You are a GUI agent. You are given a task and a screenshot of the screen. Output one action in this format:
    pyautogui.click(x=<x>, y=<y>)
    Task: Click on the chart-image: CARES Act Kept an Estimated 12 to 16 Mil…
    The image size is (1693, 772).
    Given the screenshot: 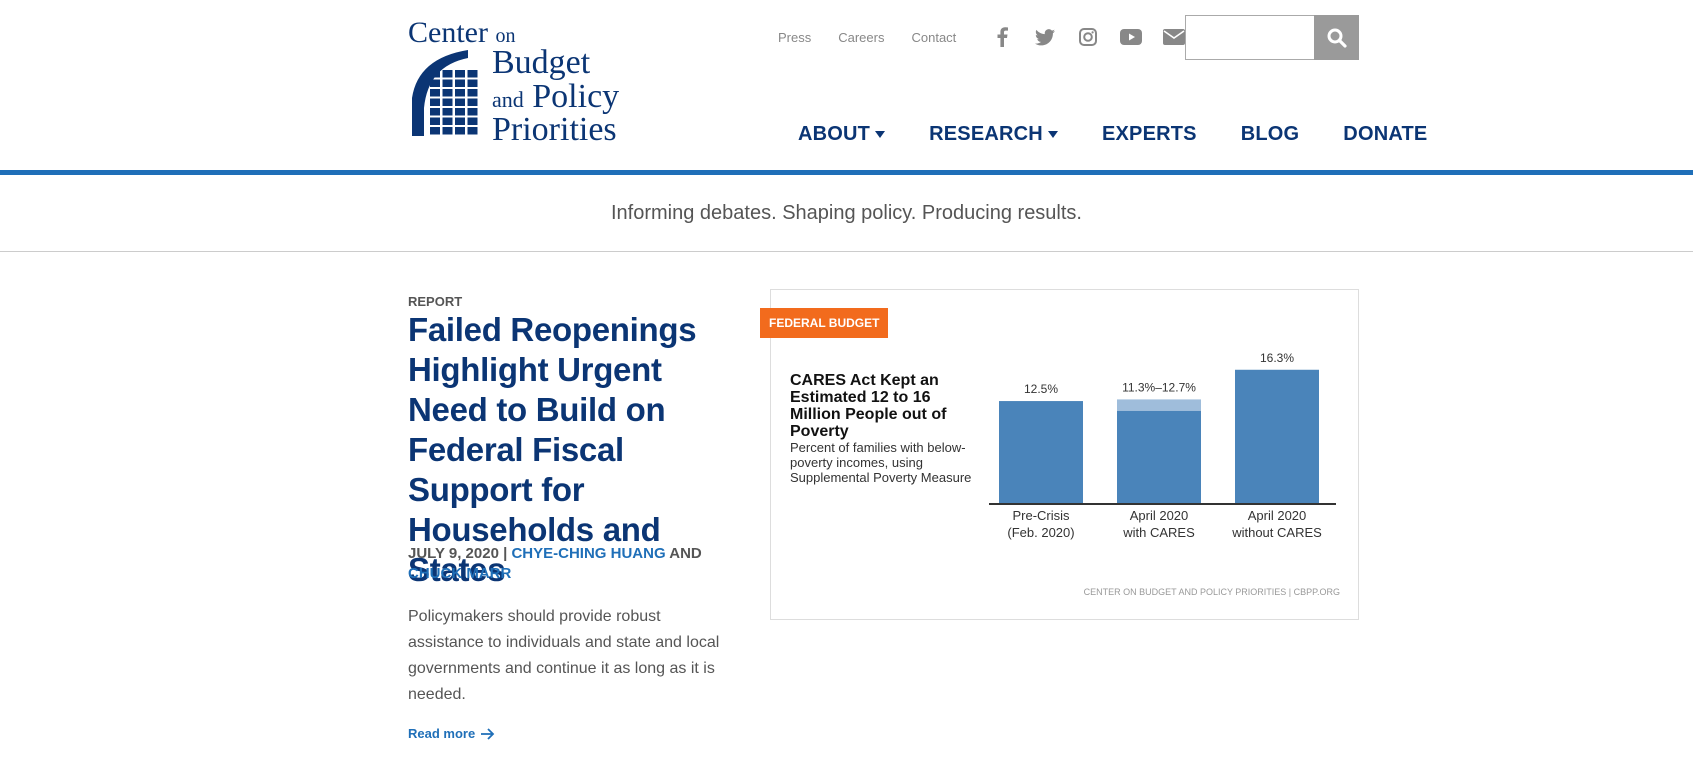 What is the action you would take?
    pyautogui.click(x=1064, y=454)
    